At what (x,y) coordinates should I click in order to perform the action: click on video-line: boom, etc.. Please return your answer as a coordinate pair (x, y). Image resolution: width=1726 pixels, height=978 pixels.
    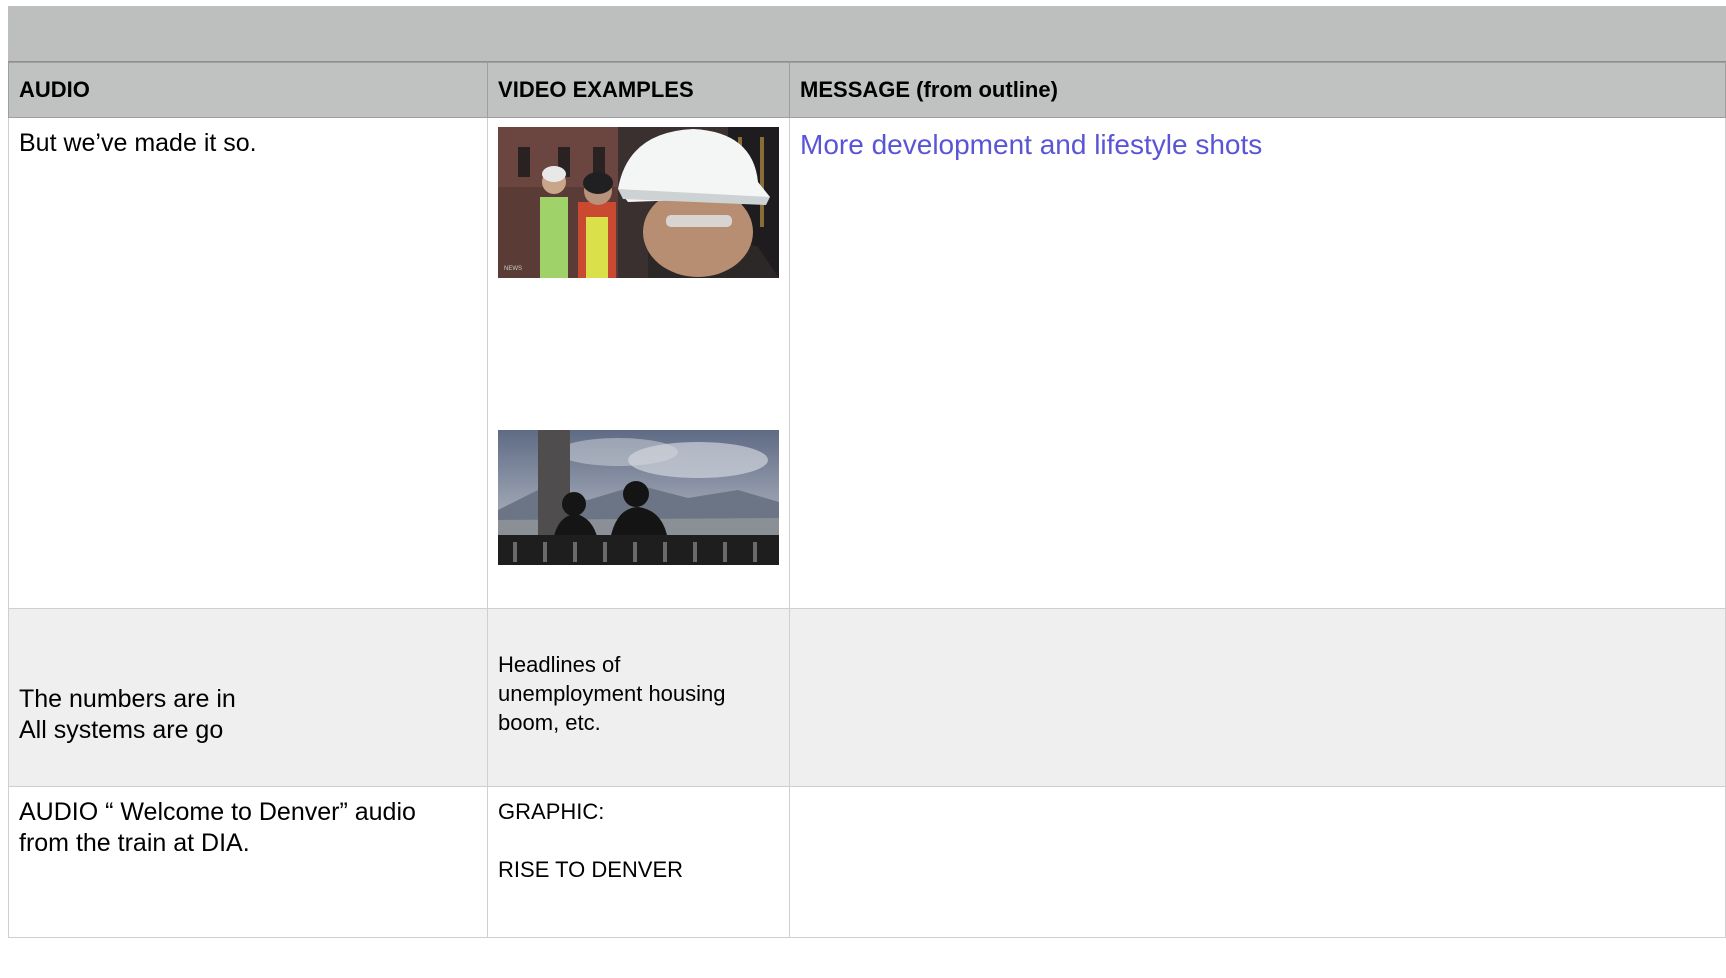
    Looking at the image, I should click on (549, 722).